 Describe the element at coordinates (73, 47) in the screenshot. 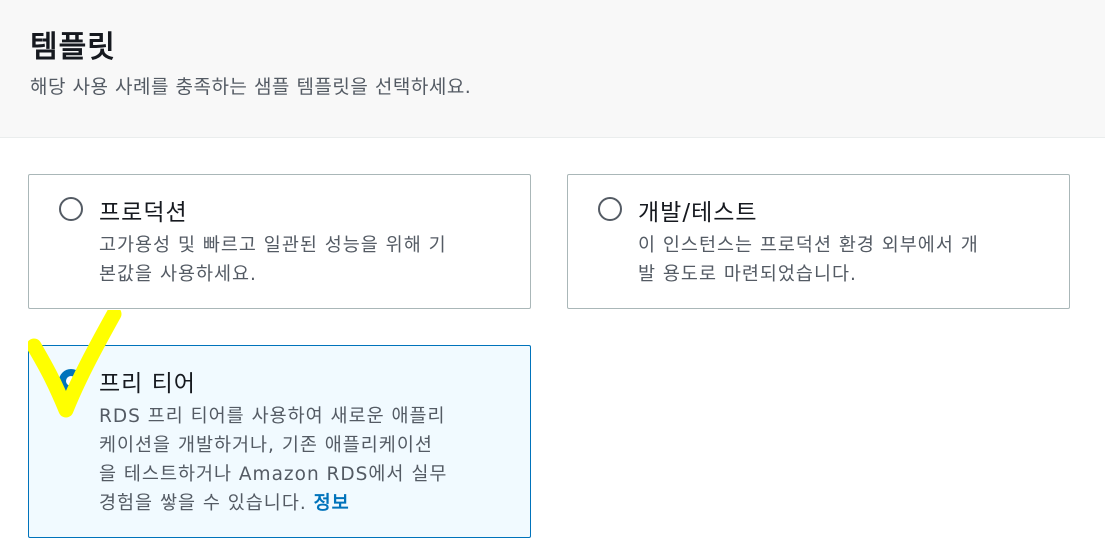

I see `section-title: 템플릿` at that location.